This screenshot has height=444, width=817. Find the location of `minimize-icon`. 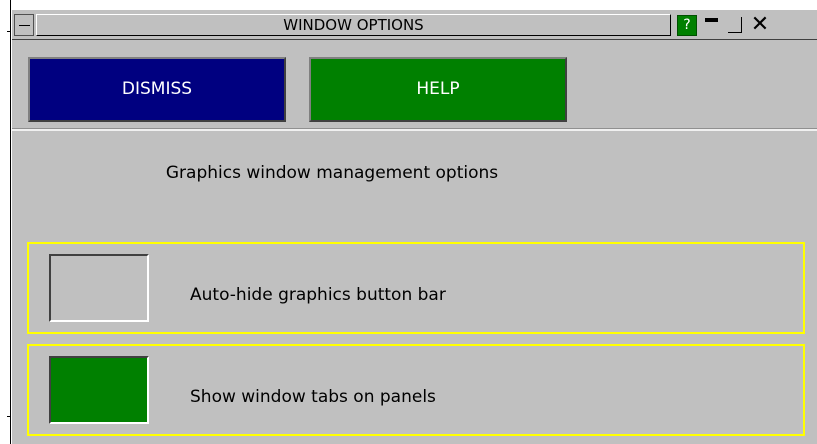

minimize-icon is located at coordinates (711, 20).